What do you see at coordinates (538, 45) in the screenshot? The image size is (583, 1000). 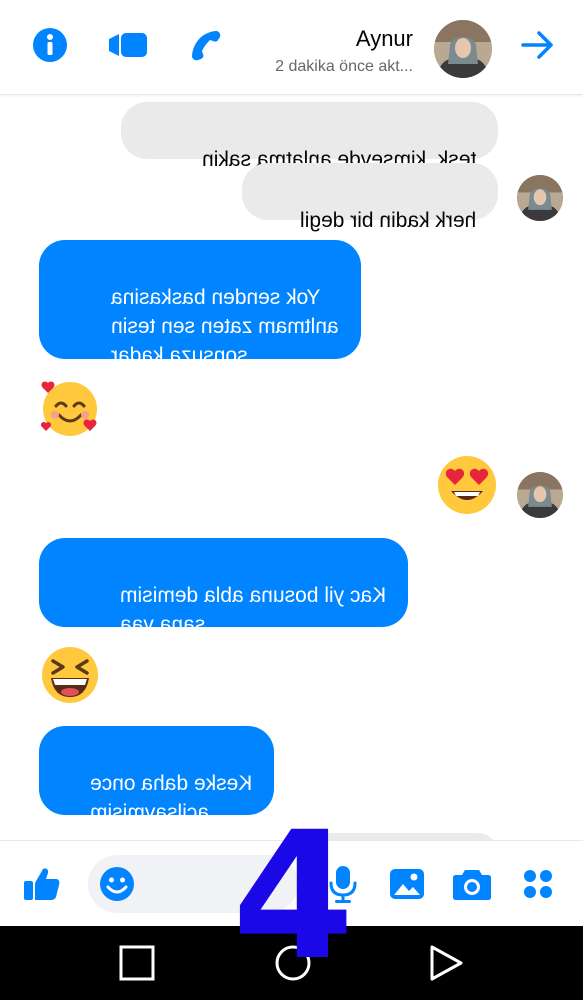 I see `forward-arrow-icon` at bounding box center [538, 45].